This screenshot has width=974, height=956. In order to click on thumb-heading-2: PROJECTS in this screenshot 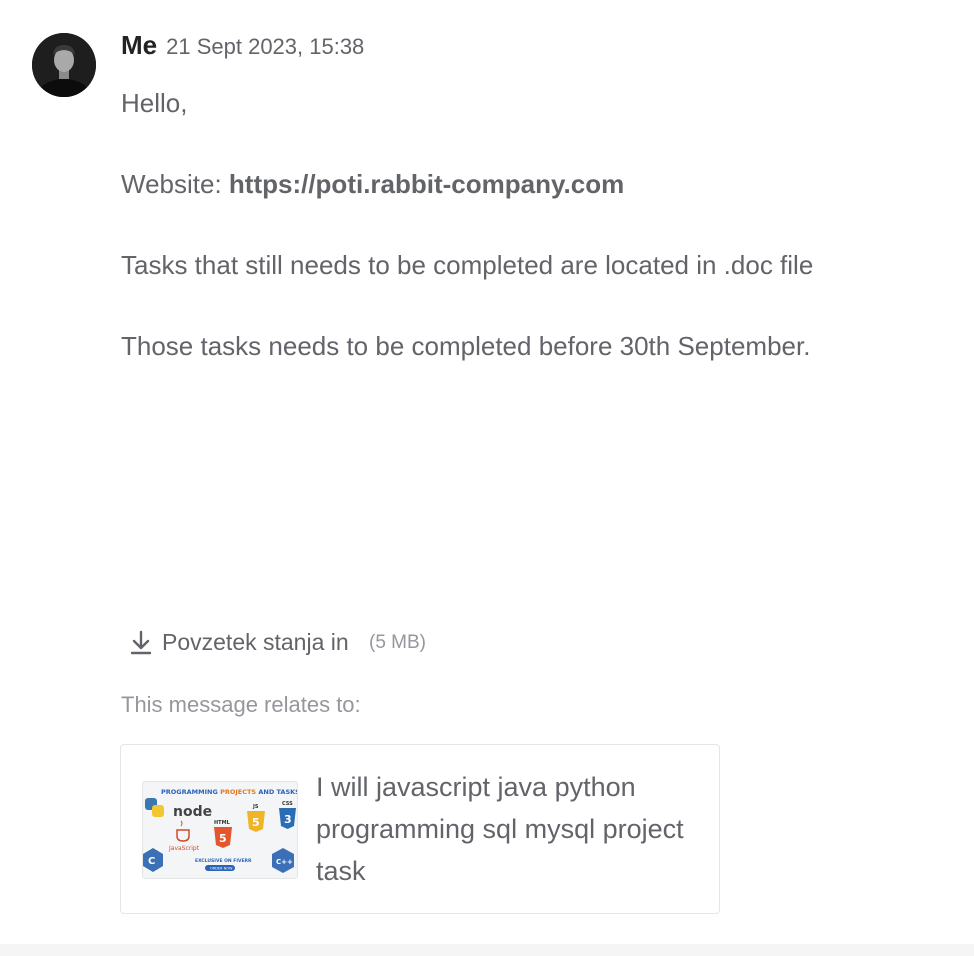, I will do `click(238, 792)`.